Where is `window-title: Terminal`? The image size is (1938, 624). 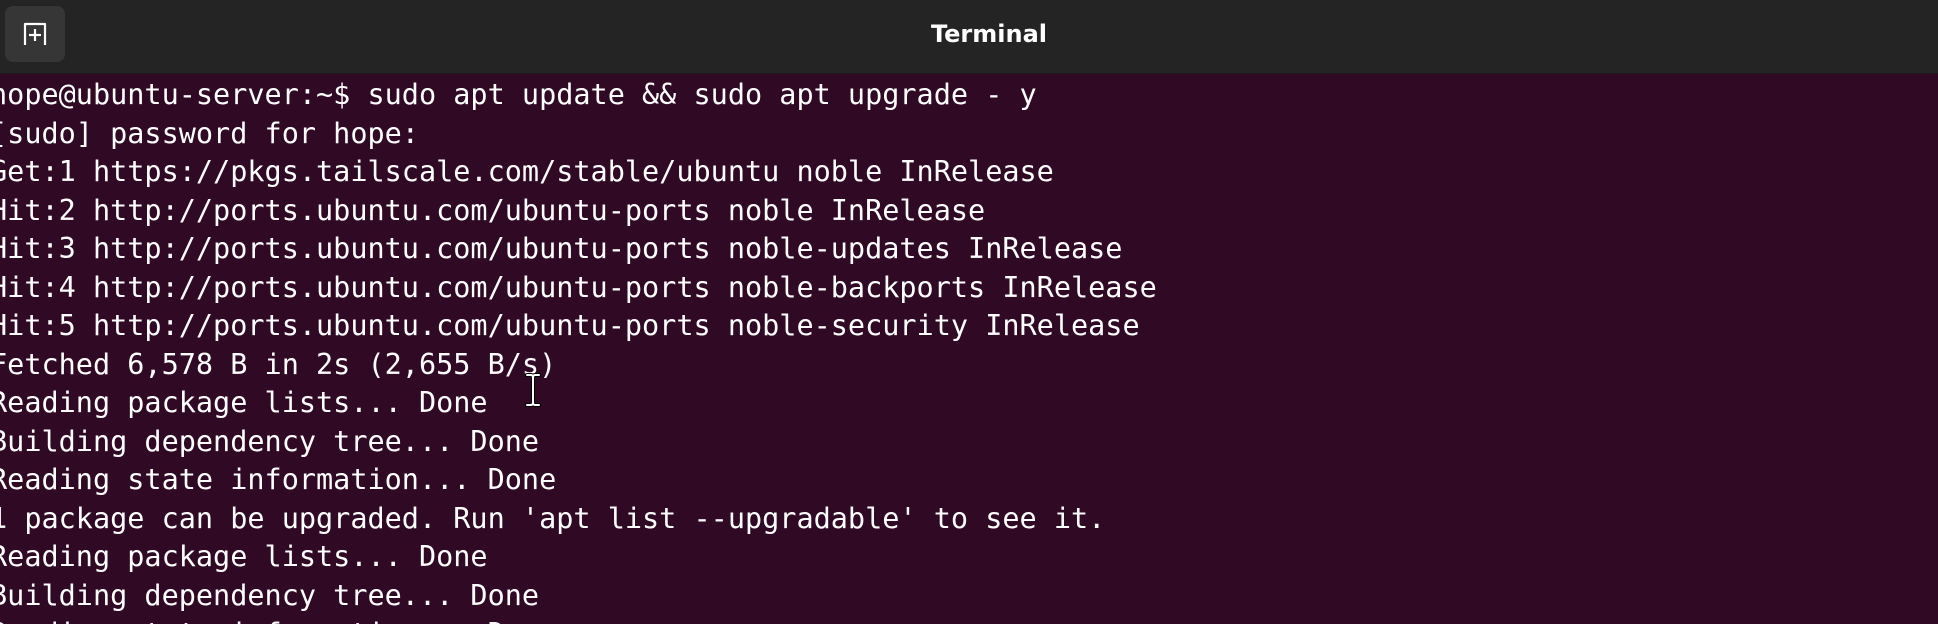 window-title: Terminal is located at coordinates (989, 34).